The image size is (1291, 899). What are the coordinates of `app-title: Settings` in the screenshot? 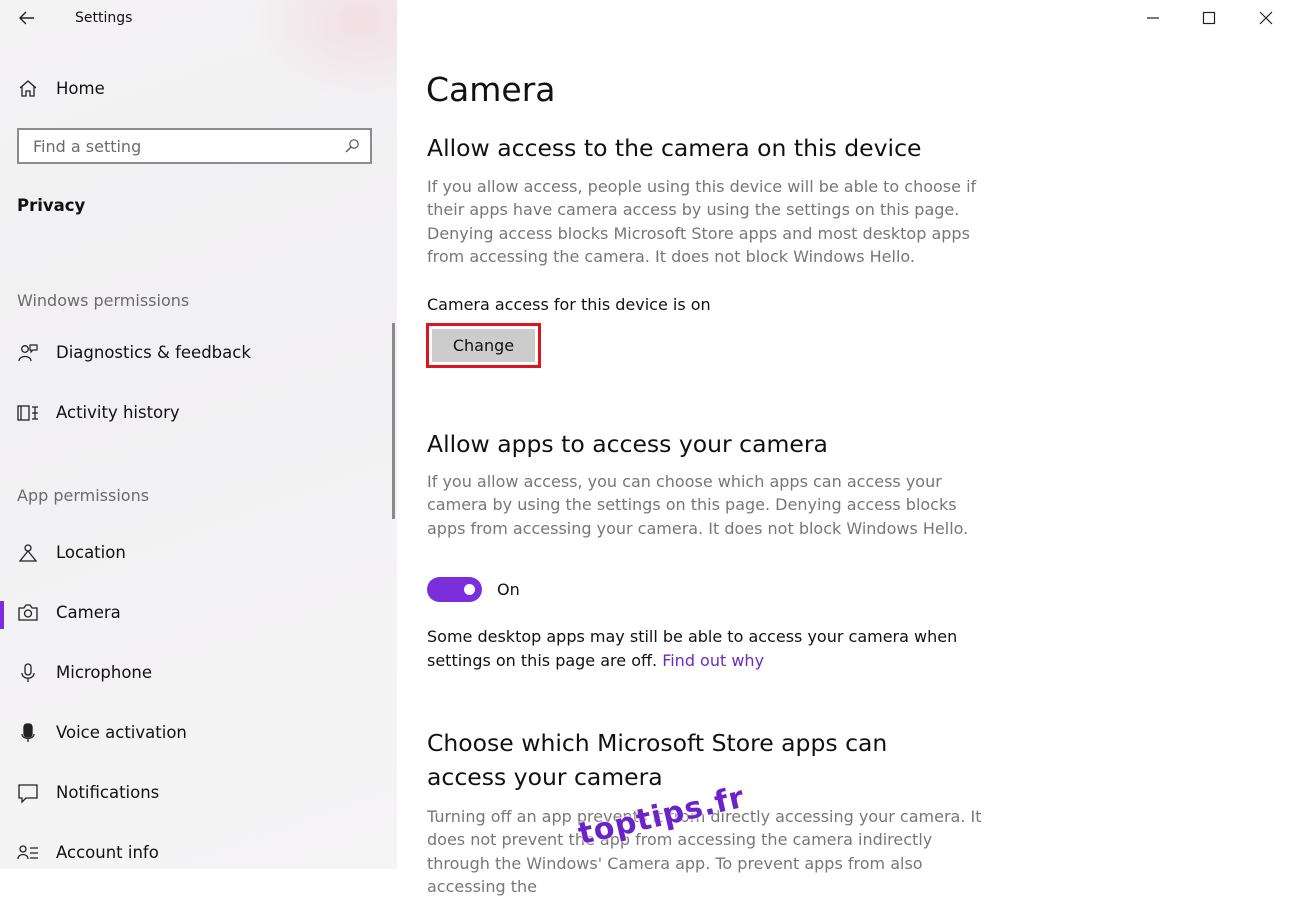 It's located at (104, 18).